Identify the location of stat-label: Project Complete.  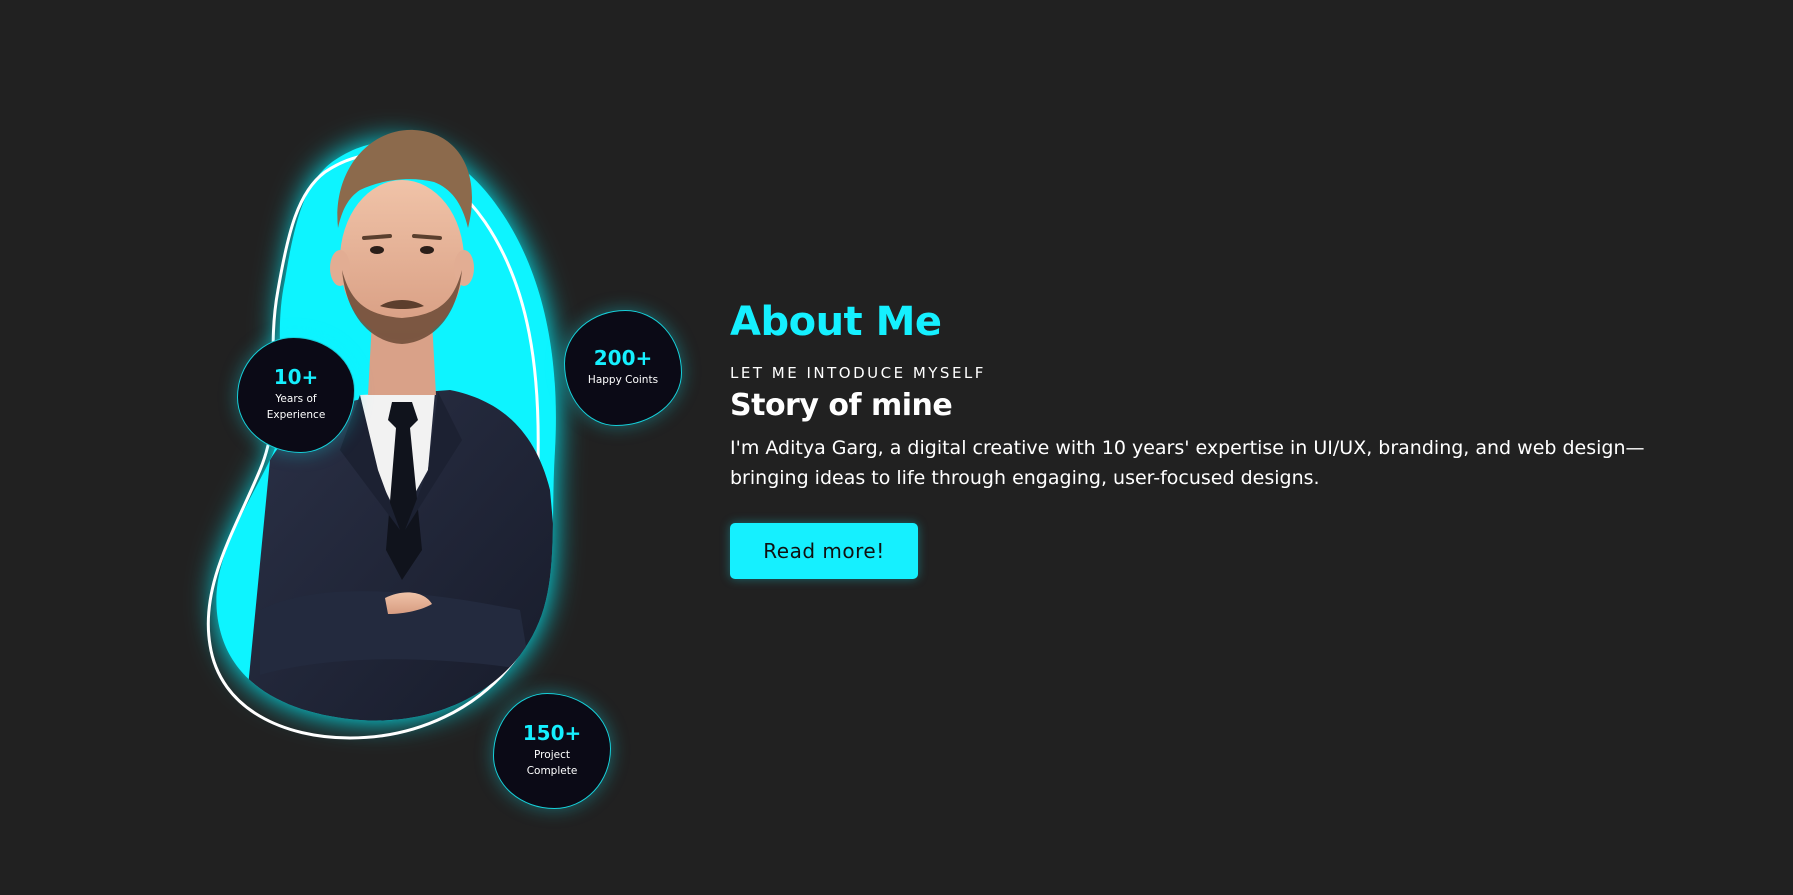
(552, 763).